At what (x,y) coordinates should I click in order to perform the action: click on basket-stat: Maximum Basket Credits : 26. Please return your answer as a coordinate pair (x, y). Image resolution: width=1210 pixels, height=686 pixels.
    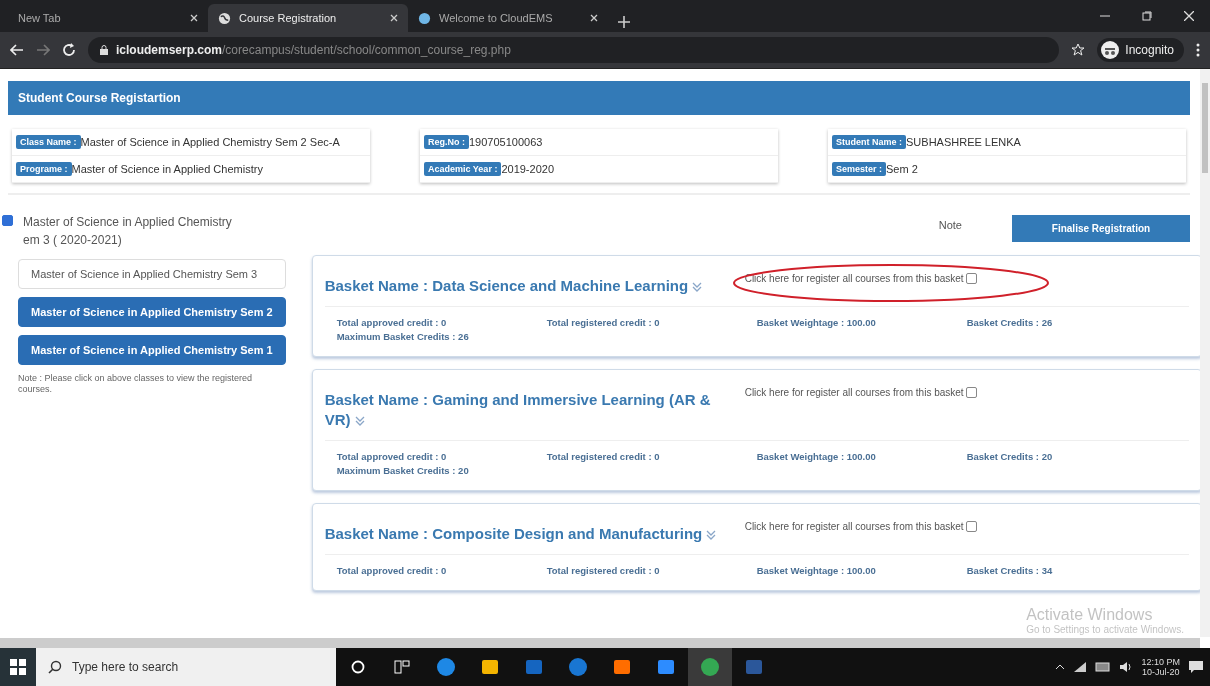
    Looking at the image, I should click on (403, 336).